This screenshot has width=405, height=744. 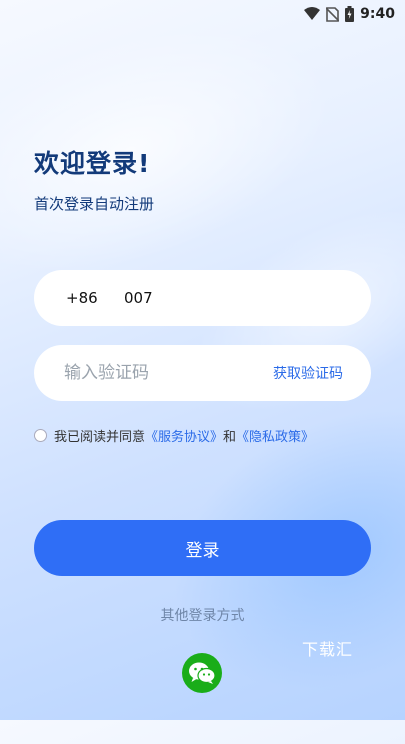 What do you see at coordinates (149, 373) in the screenshot?
I see `verification-code-input` at bounding box center [149, 373].